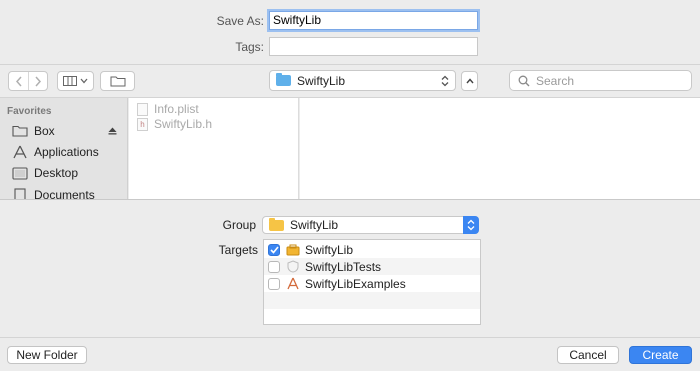  Describe the element at coordinates (524, 80) in the screenshot. I see `search-icon` at that location.